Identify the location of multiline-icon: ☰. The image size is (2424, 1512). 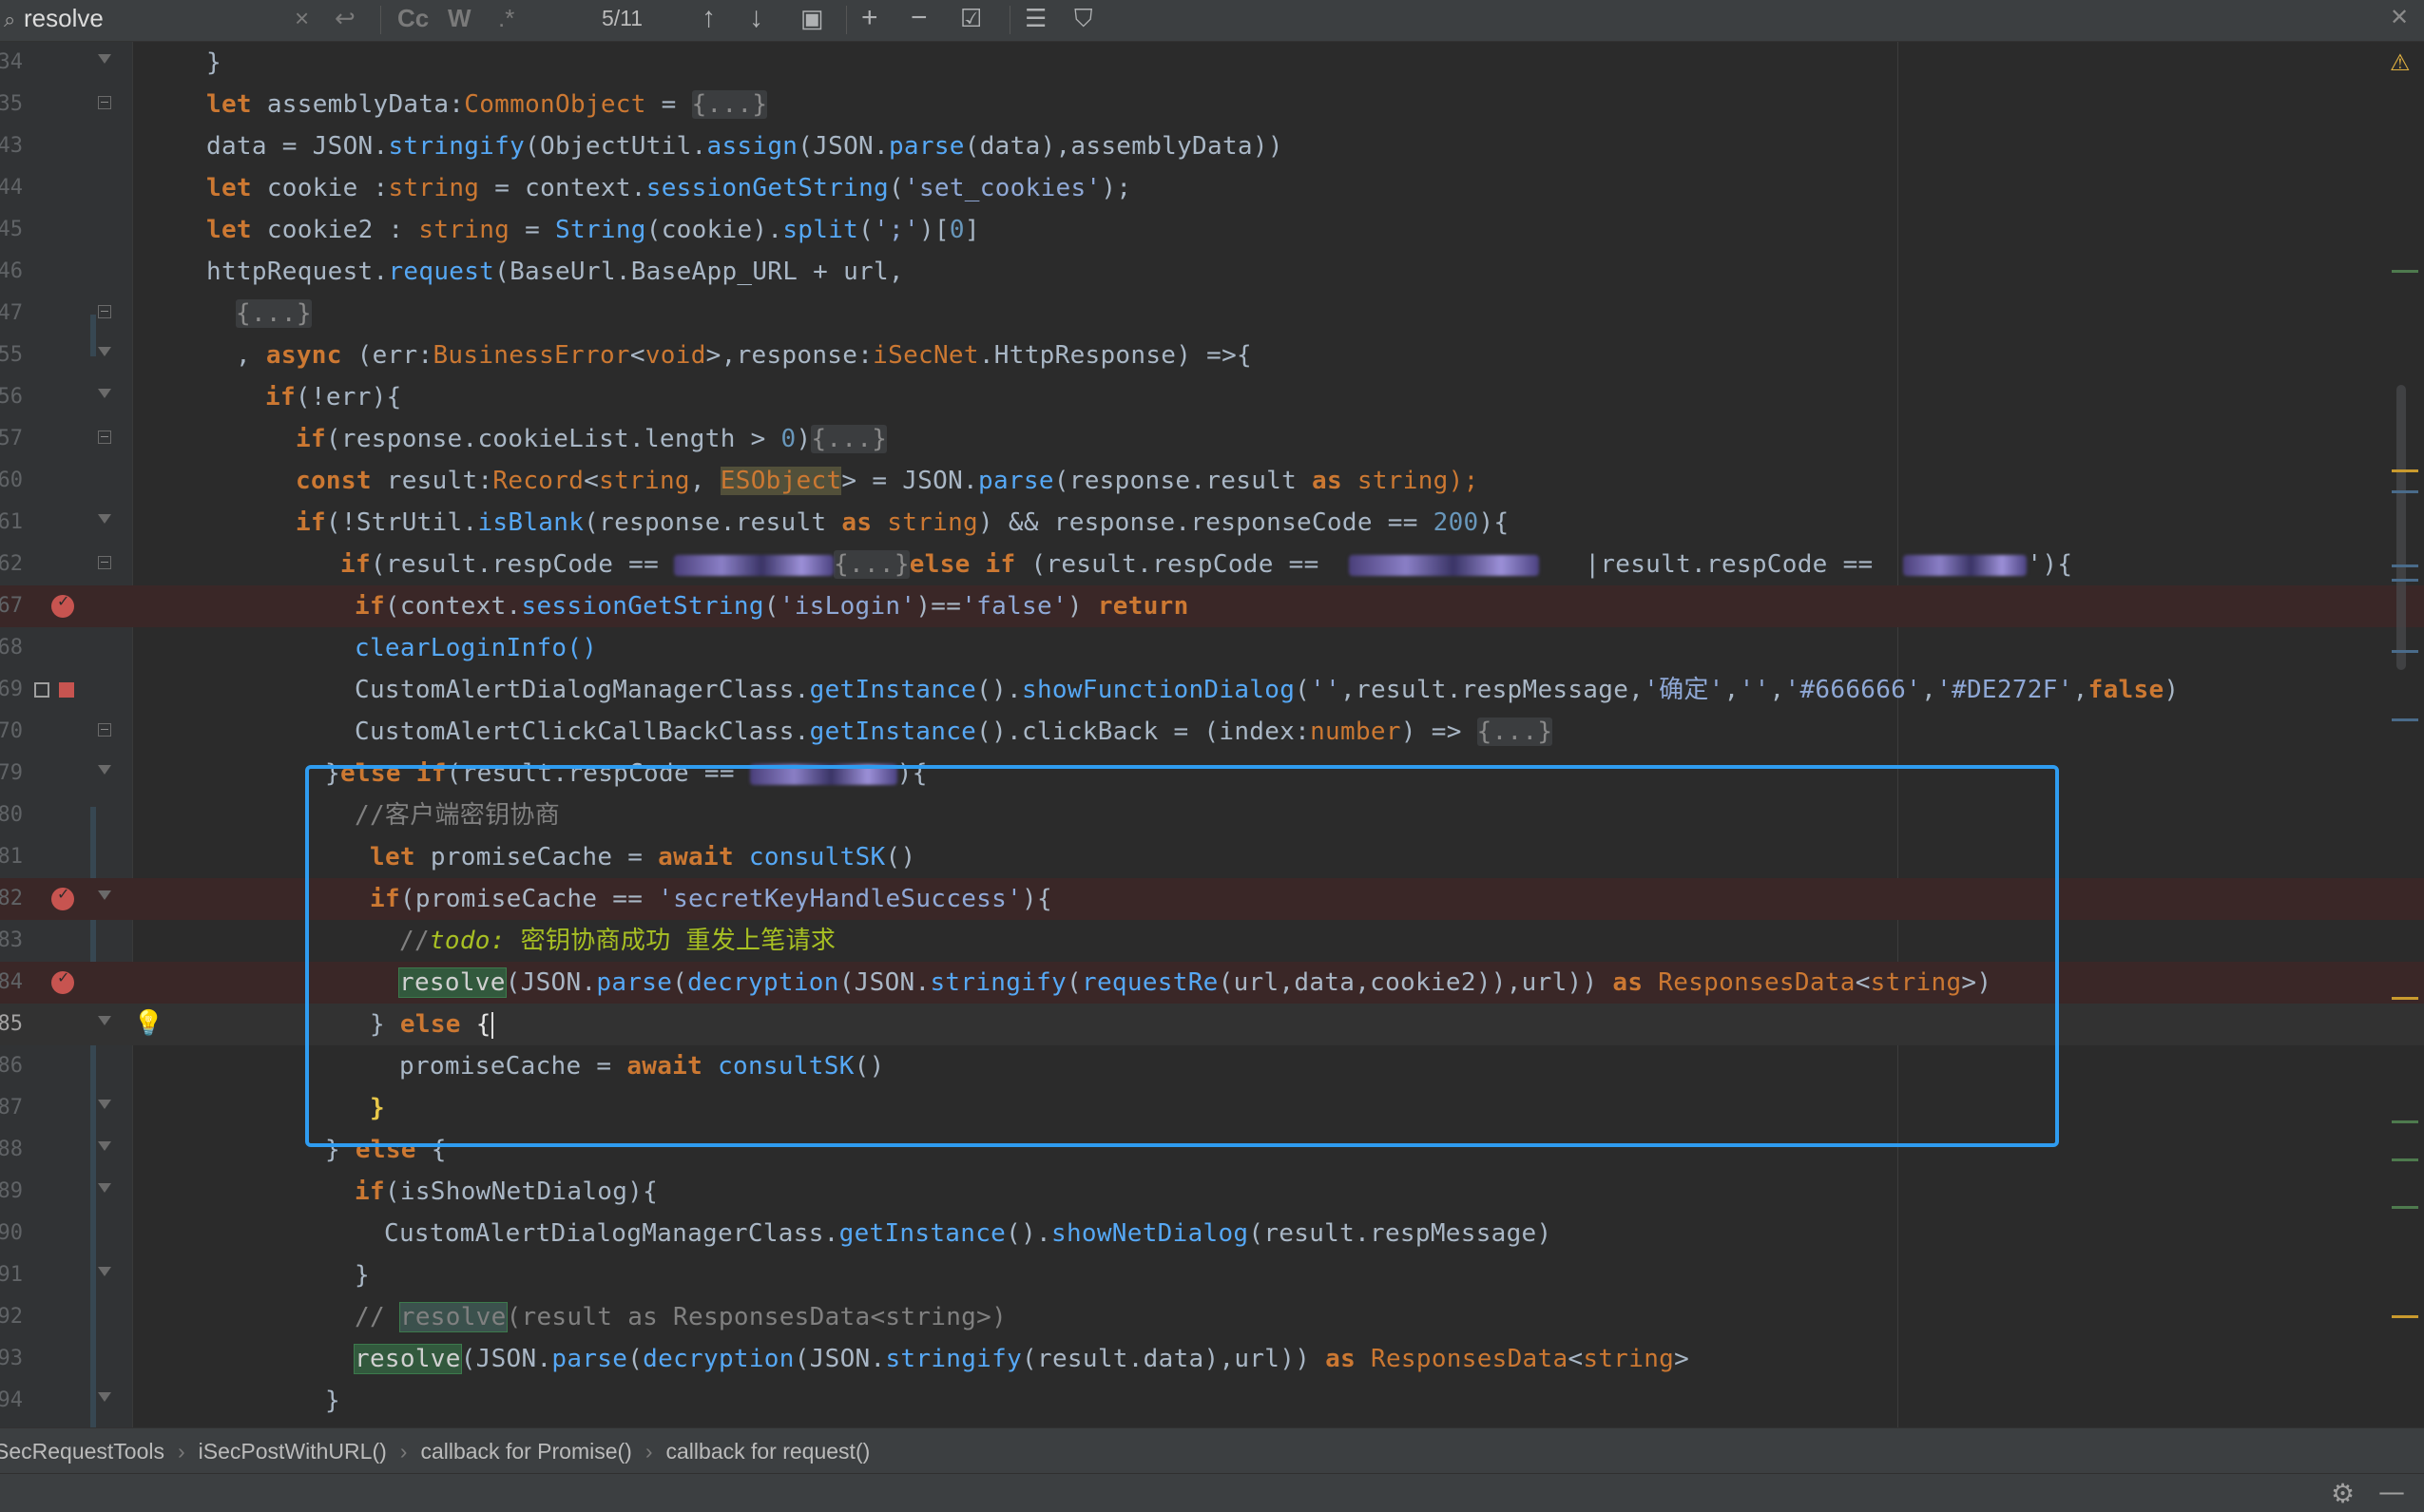
(1036, 18).